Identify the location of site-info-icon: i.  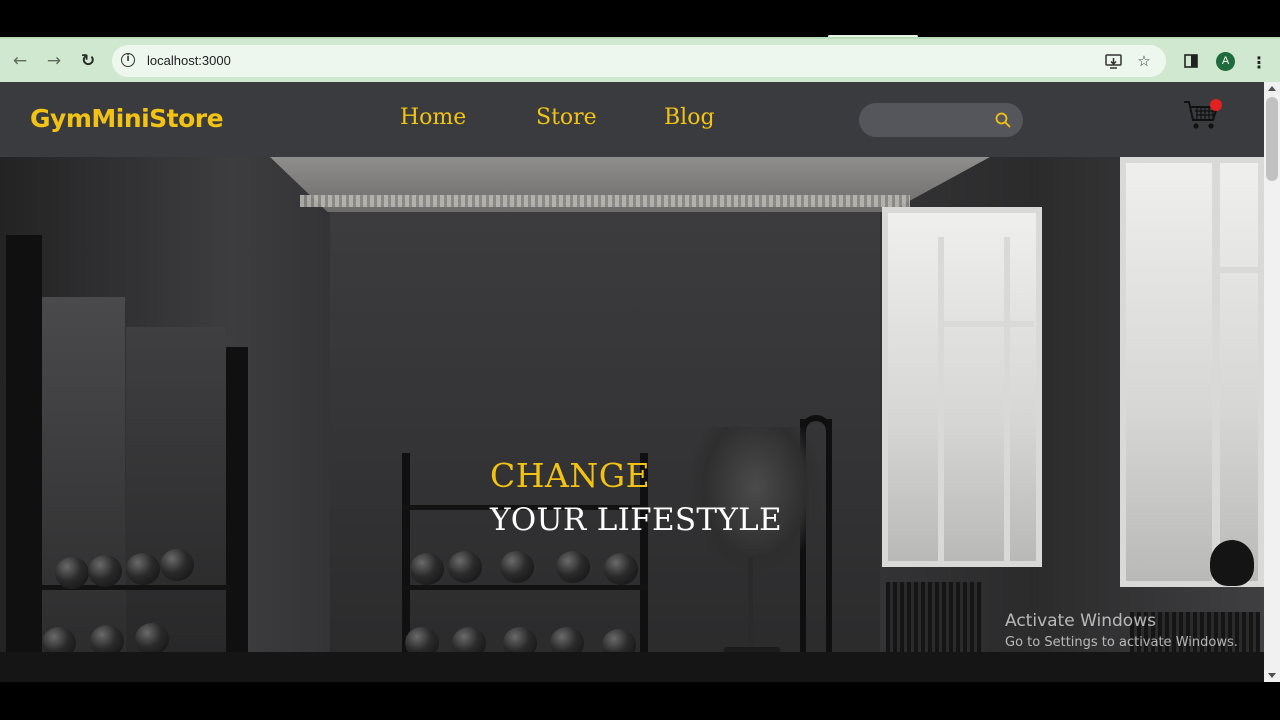
(128, 60).